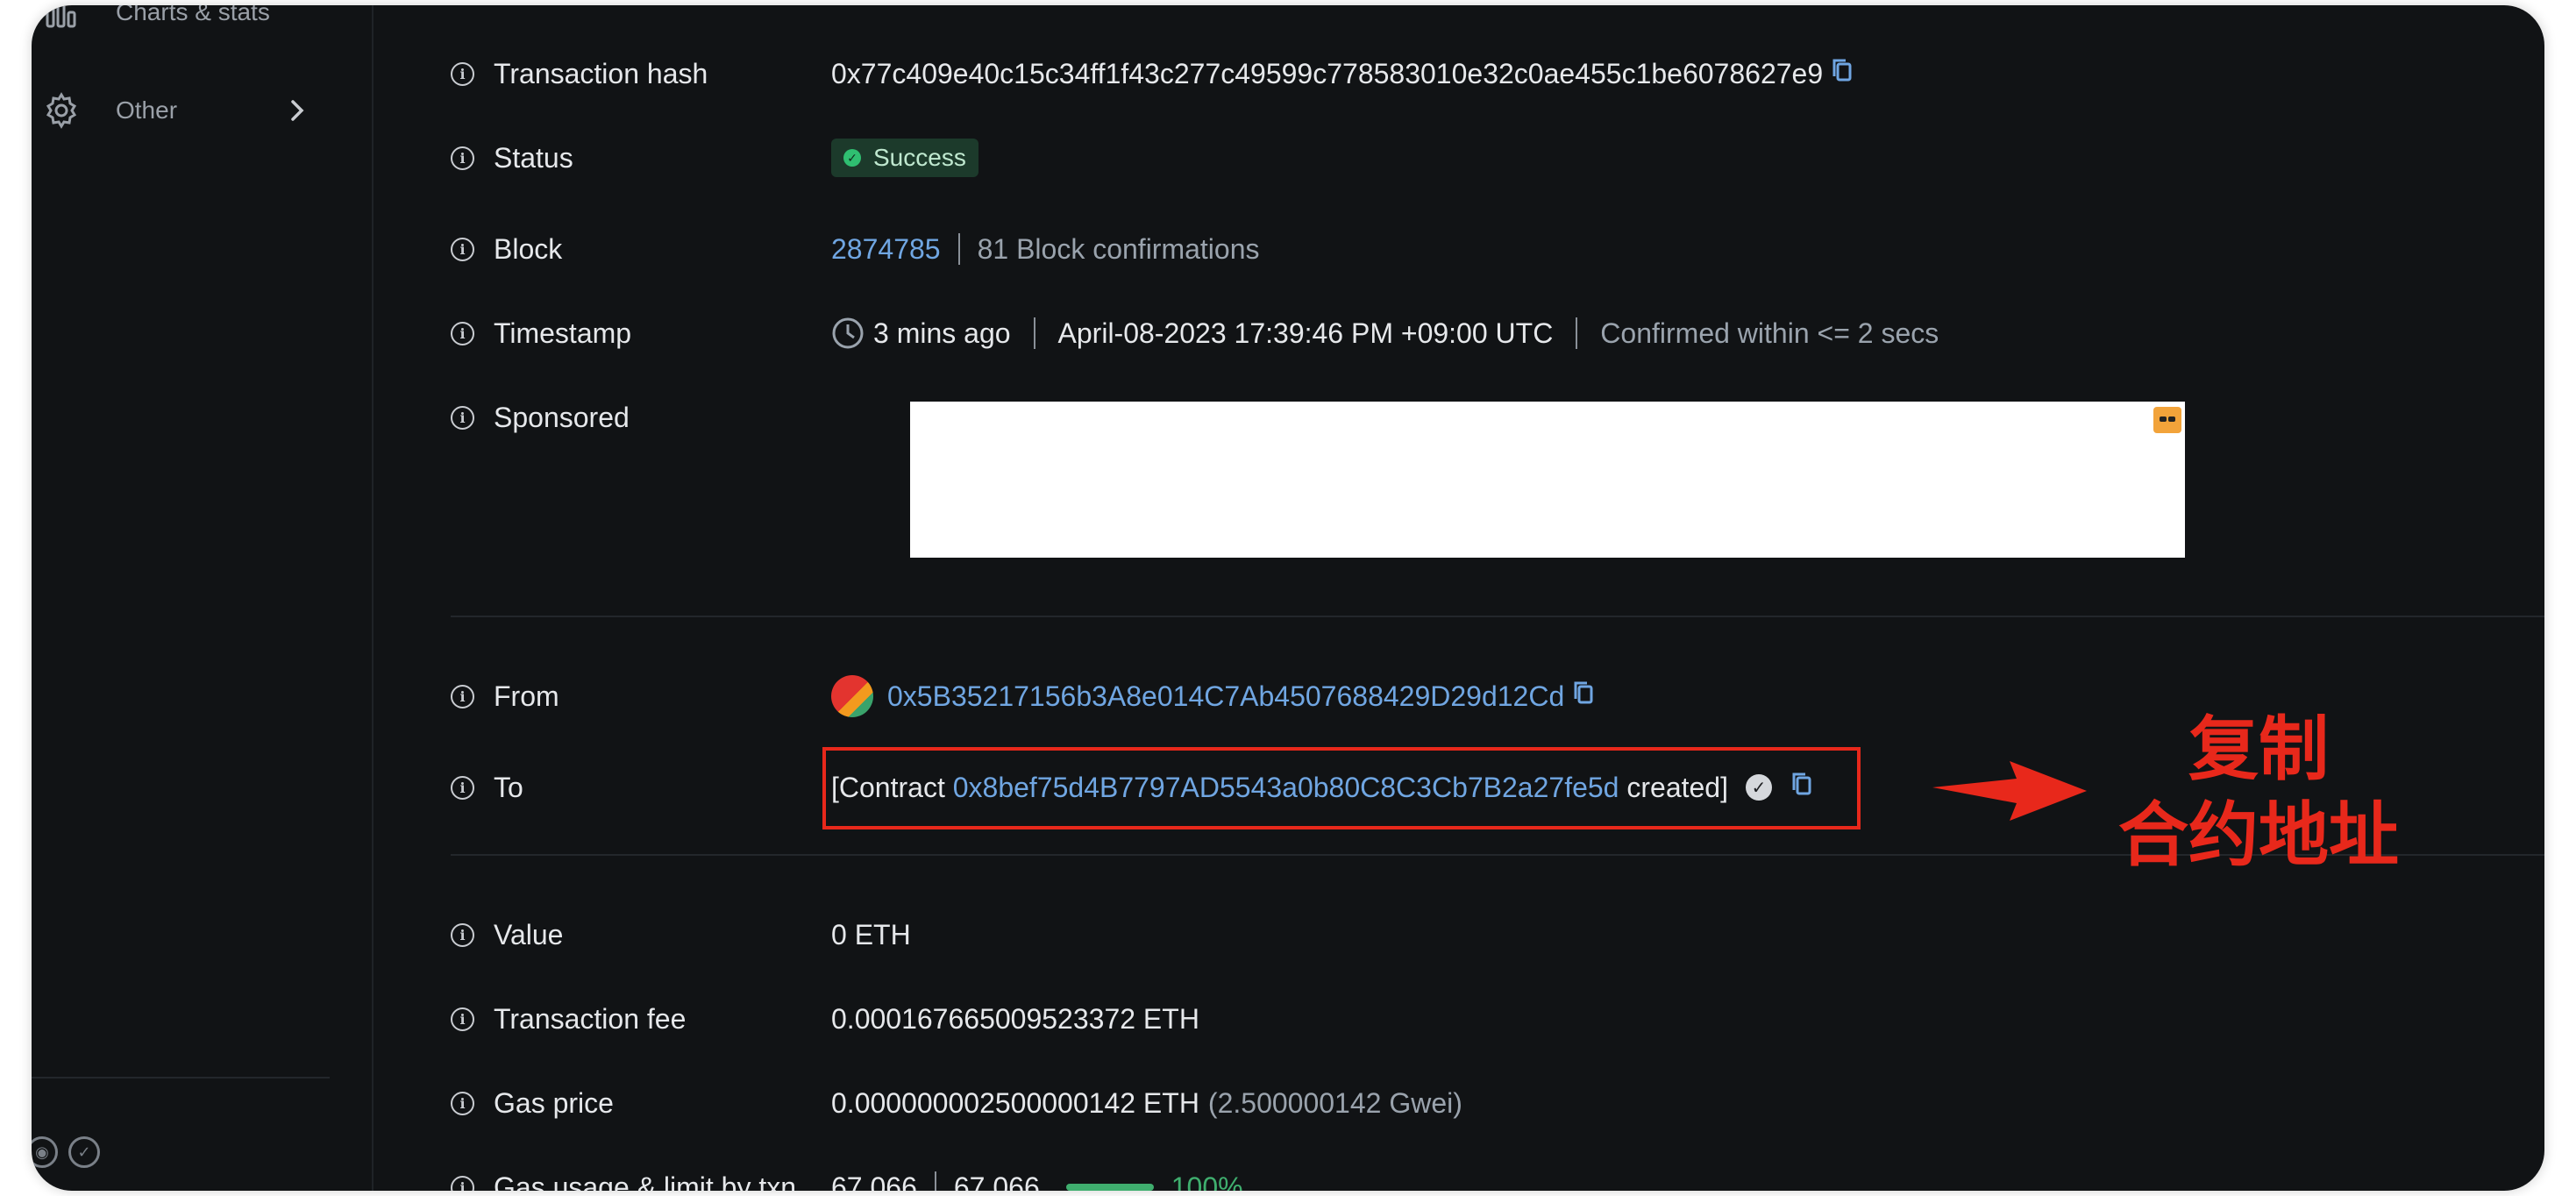 The height and width of the screenshot is (1196, 2576). I want to click on timestamp-absolute: April-08-2023 17:39:46 PM +09:00 UTC, so click(1305, 333).